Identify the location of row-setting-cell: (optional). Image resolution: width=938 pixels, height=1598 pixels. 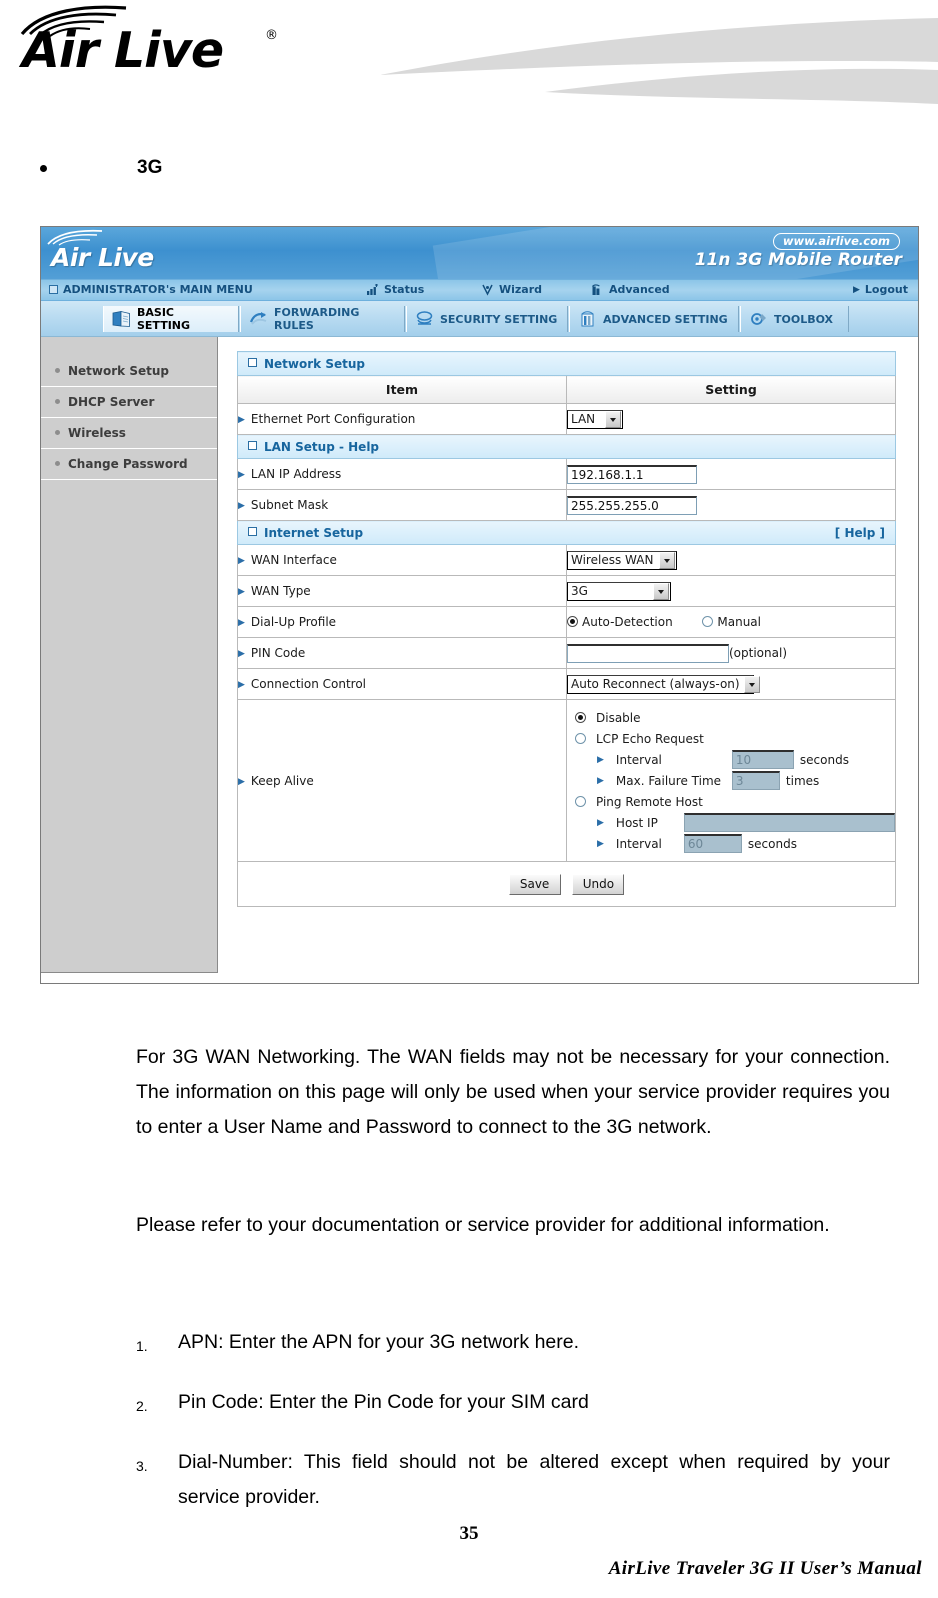
(731, 653).